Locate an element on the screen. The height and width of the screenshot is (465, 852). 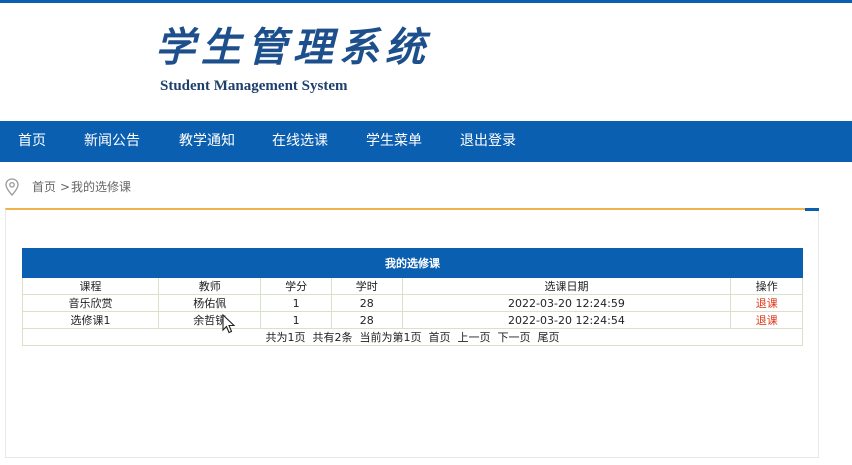
nav-student-menu: 学生菜单 is located at coordinates (394, 141).